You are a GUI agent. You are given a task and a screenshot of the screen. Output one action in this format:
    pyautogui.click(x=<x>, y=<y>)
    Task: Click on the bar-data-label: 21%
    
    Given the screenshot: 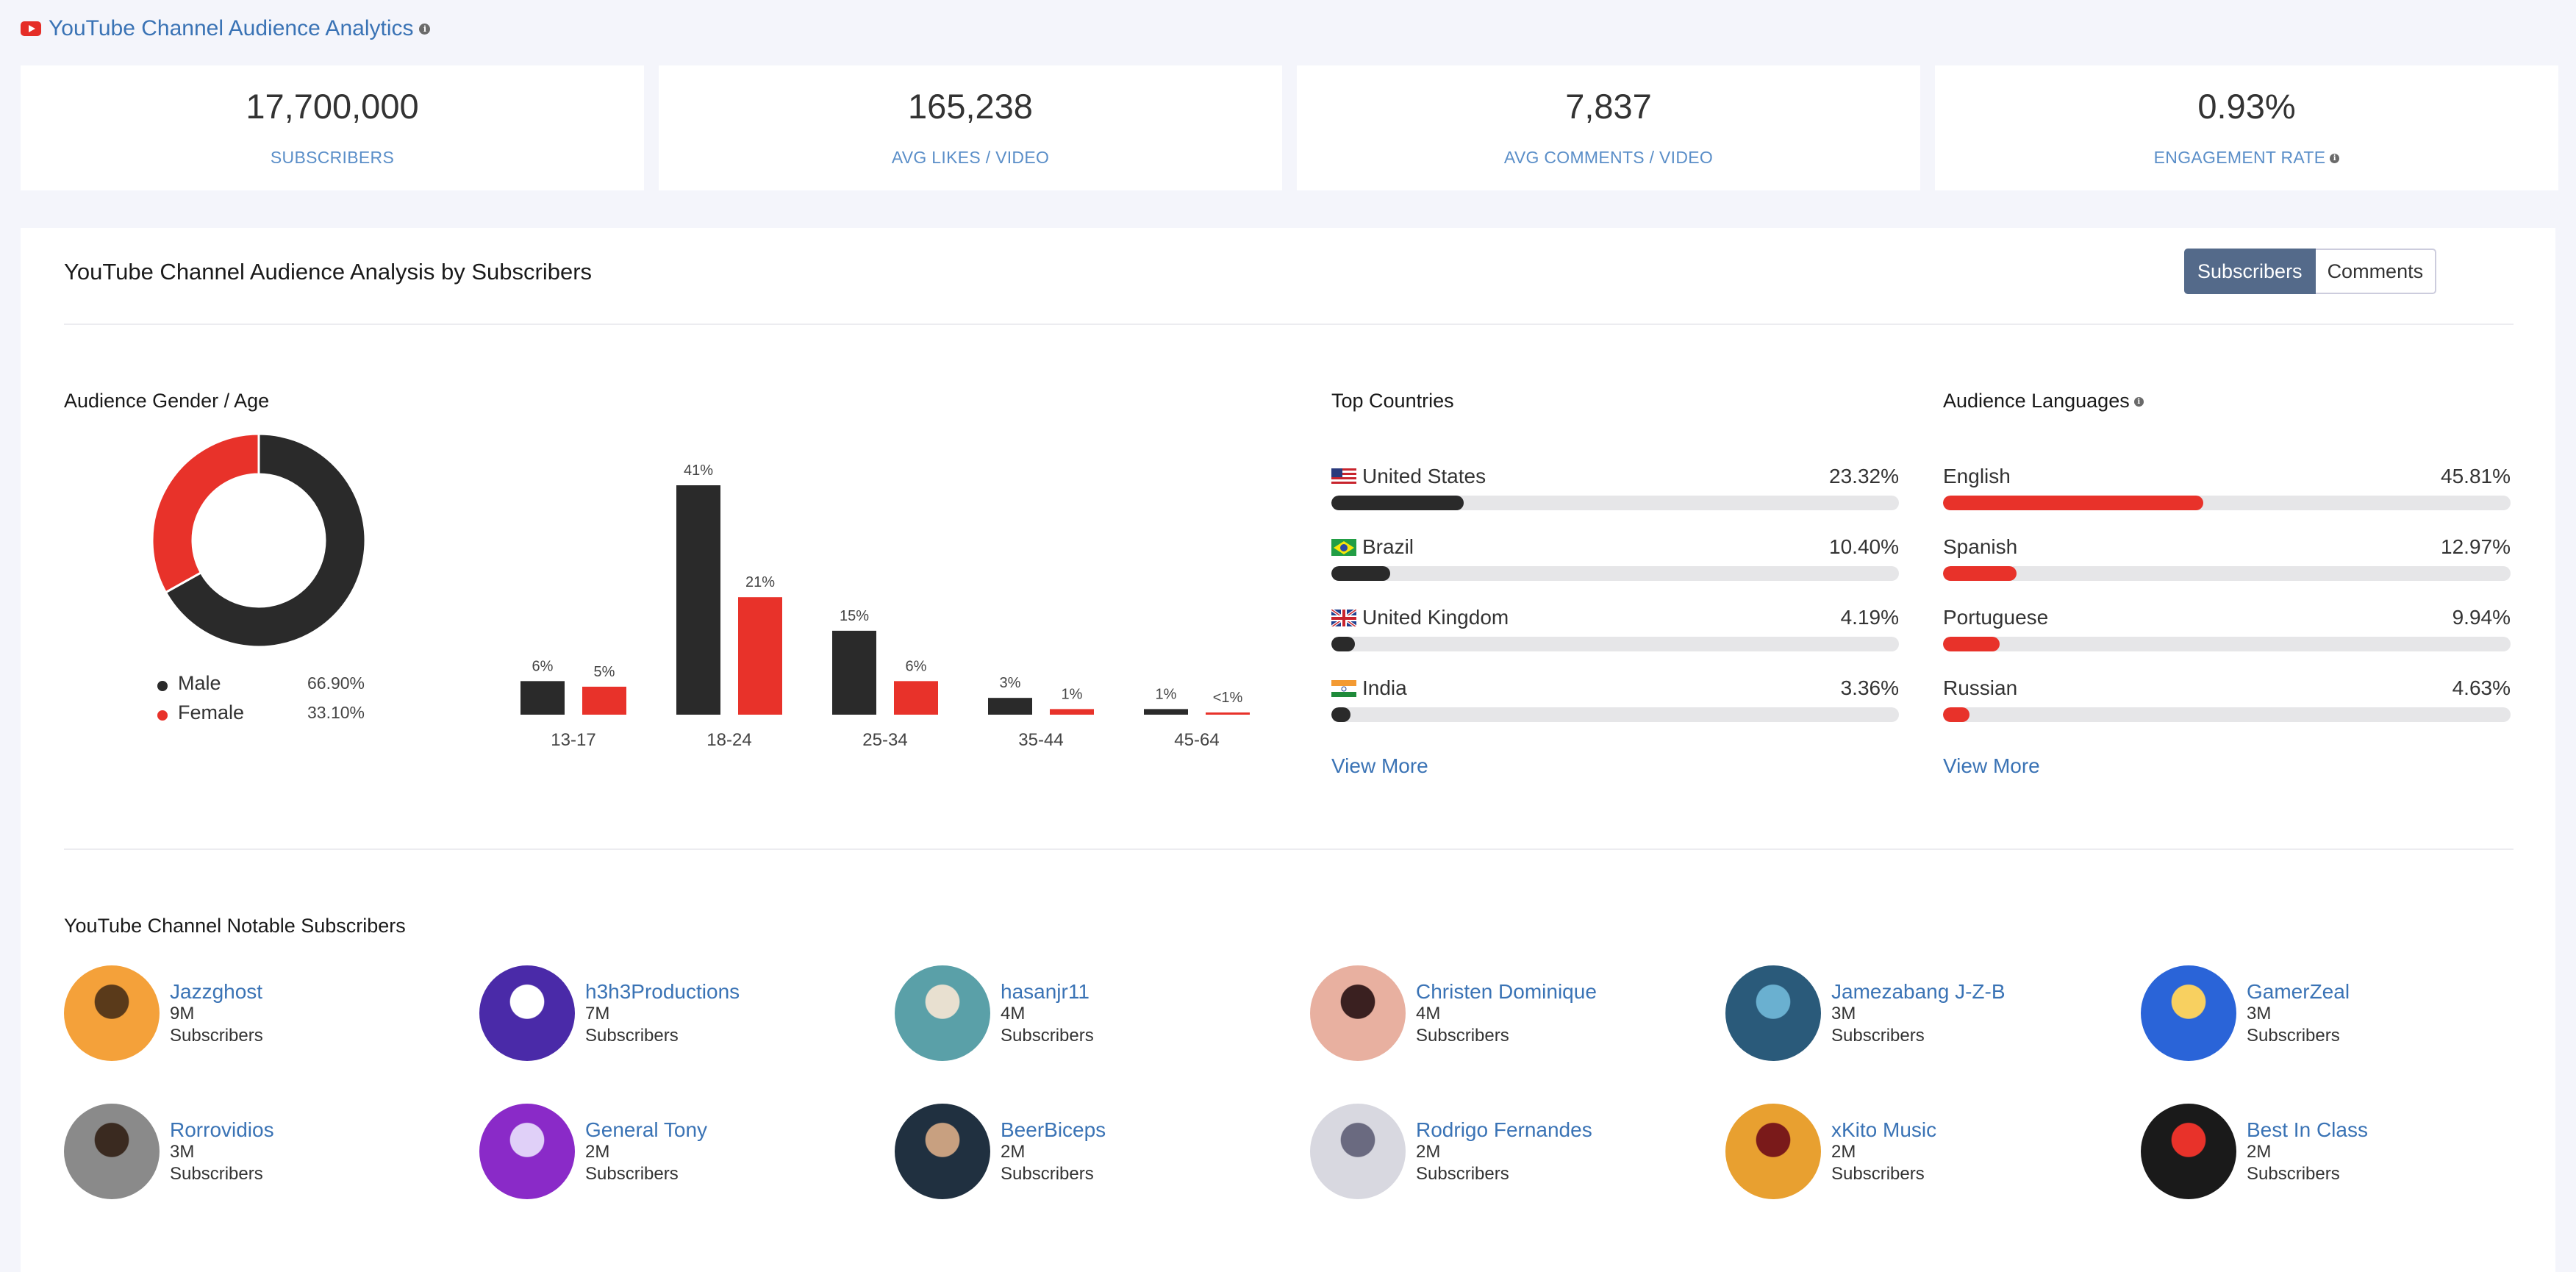 What is the action you would take?
    pyautogui.click(x=760, y=582)
    